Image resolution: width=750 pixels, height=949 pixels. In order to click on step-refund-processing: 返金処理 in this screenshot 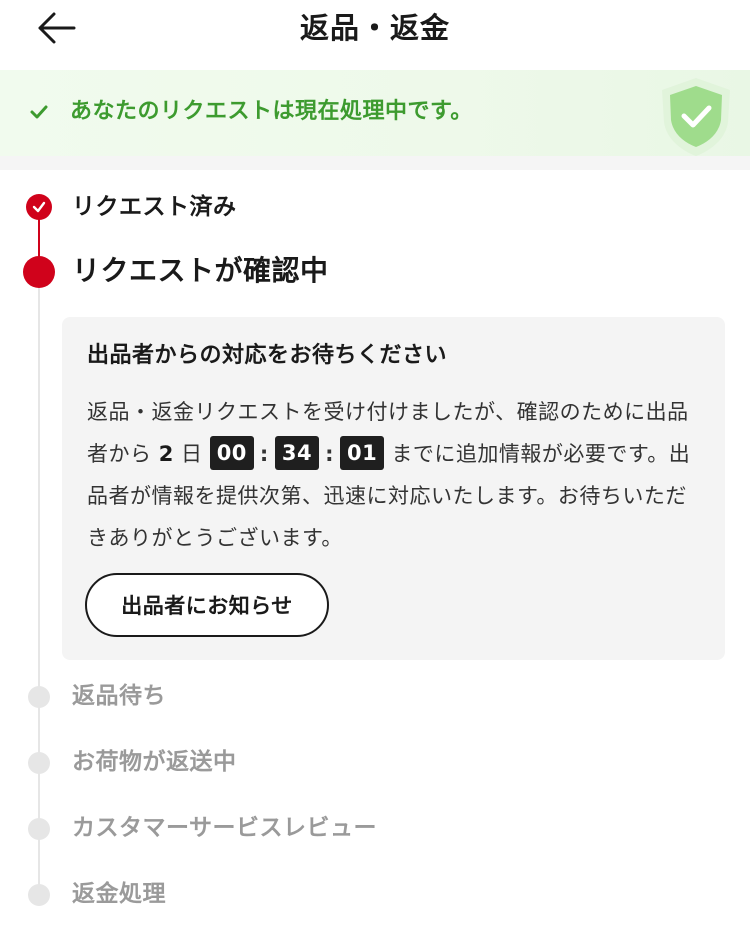, I will do `click(119, 894)`.